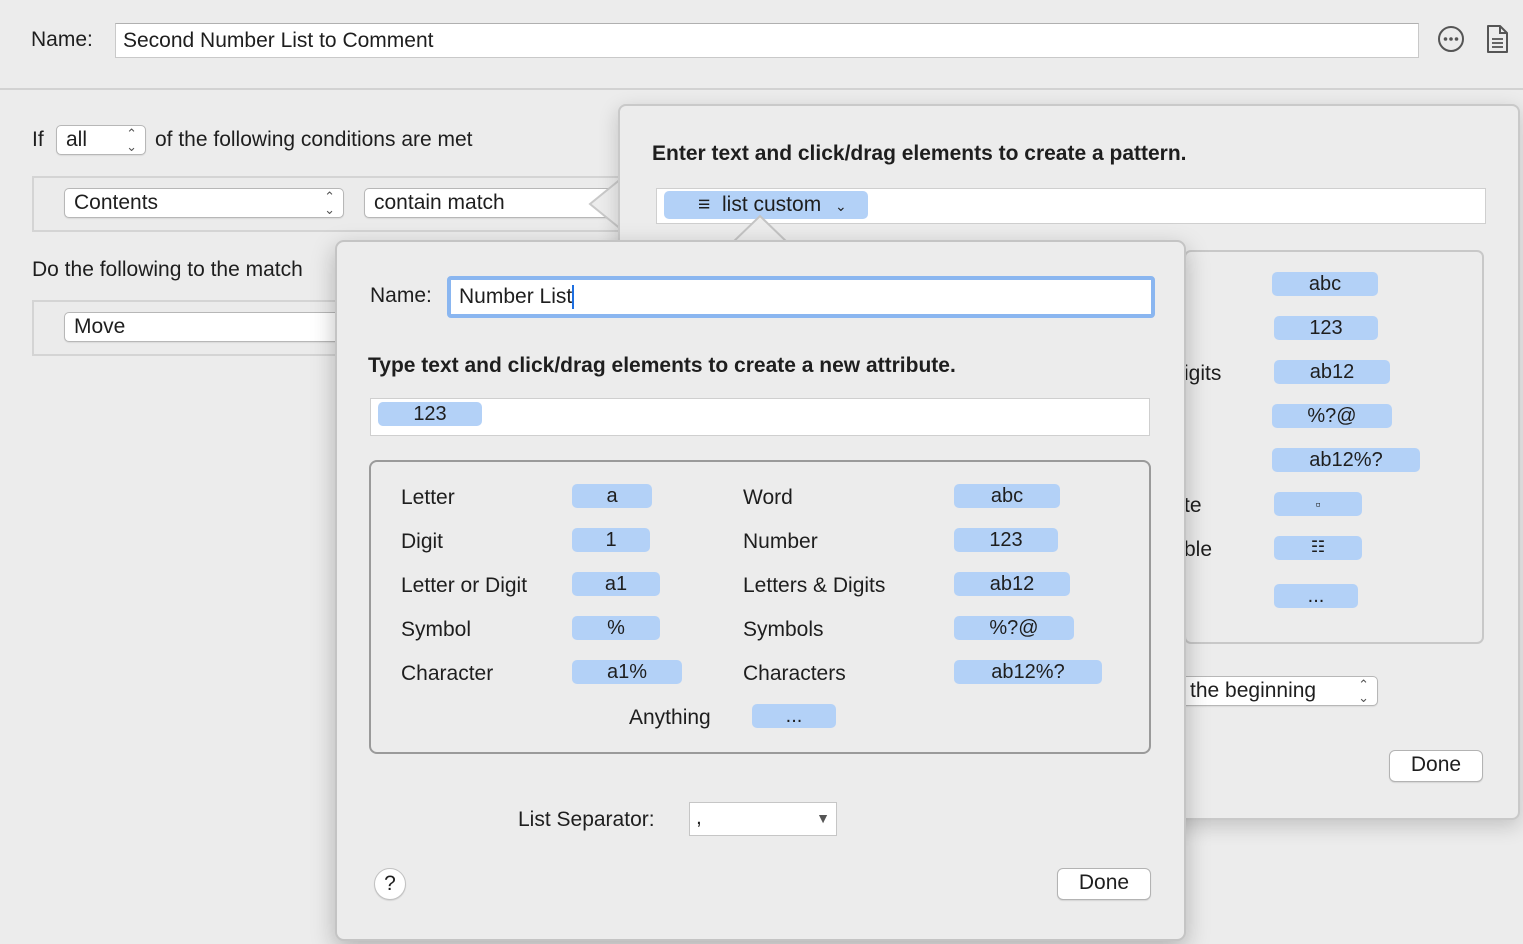  Describe the element at coordinates (422, 541) in the screenshot. I see `digit-label: Digit` at that location.